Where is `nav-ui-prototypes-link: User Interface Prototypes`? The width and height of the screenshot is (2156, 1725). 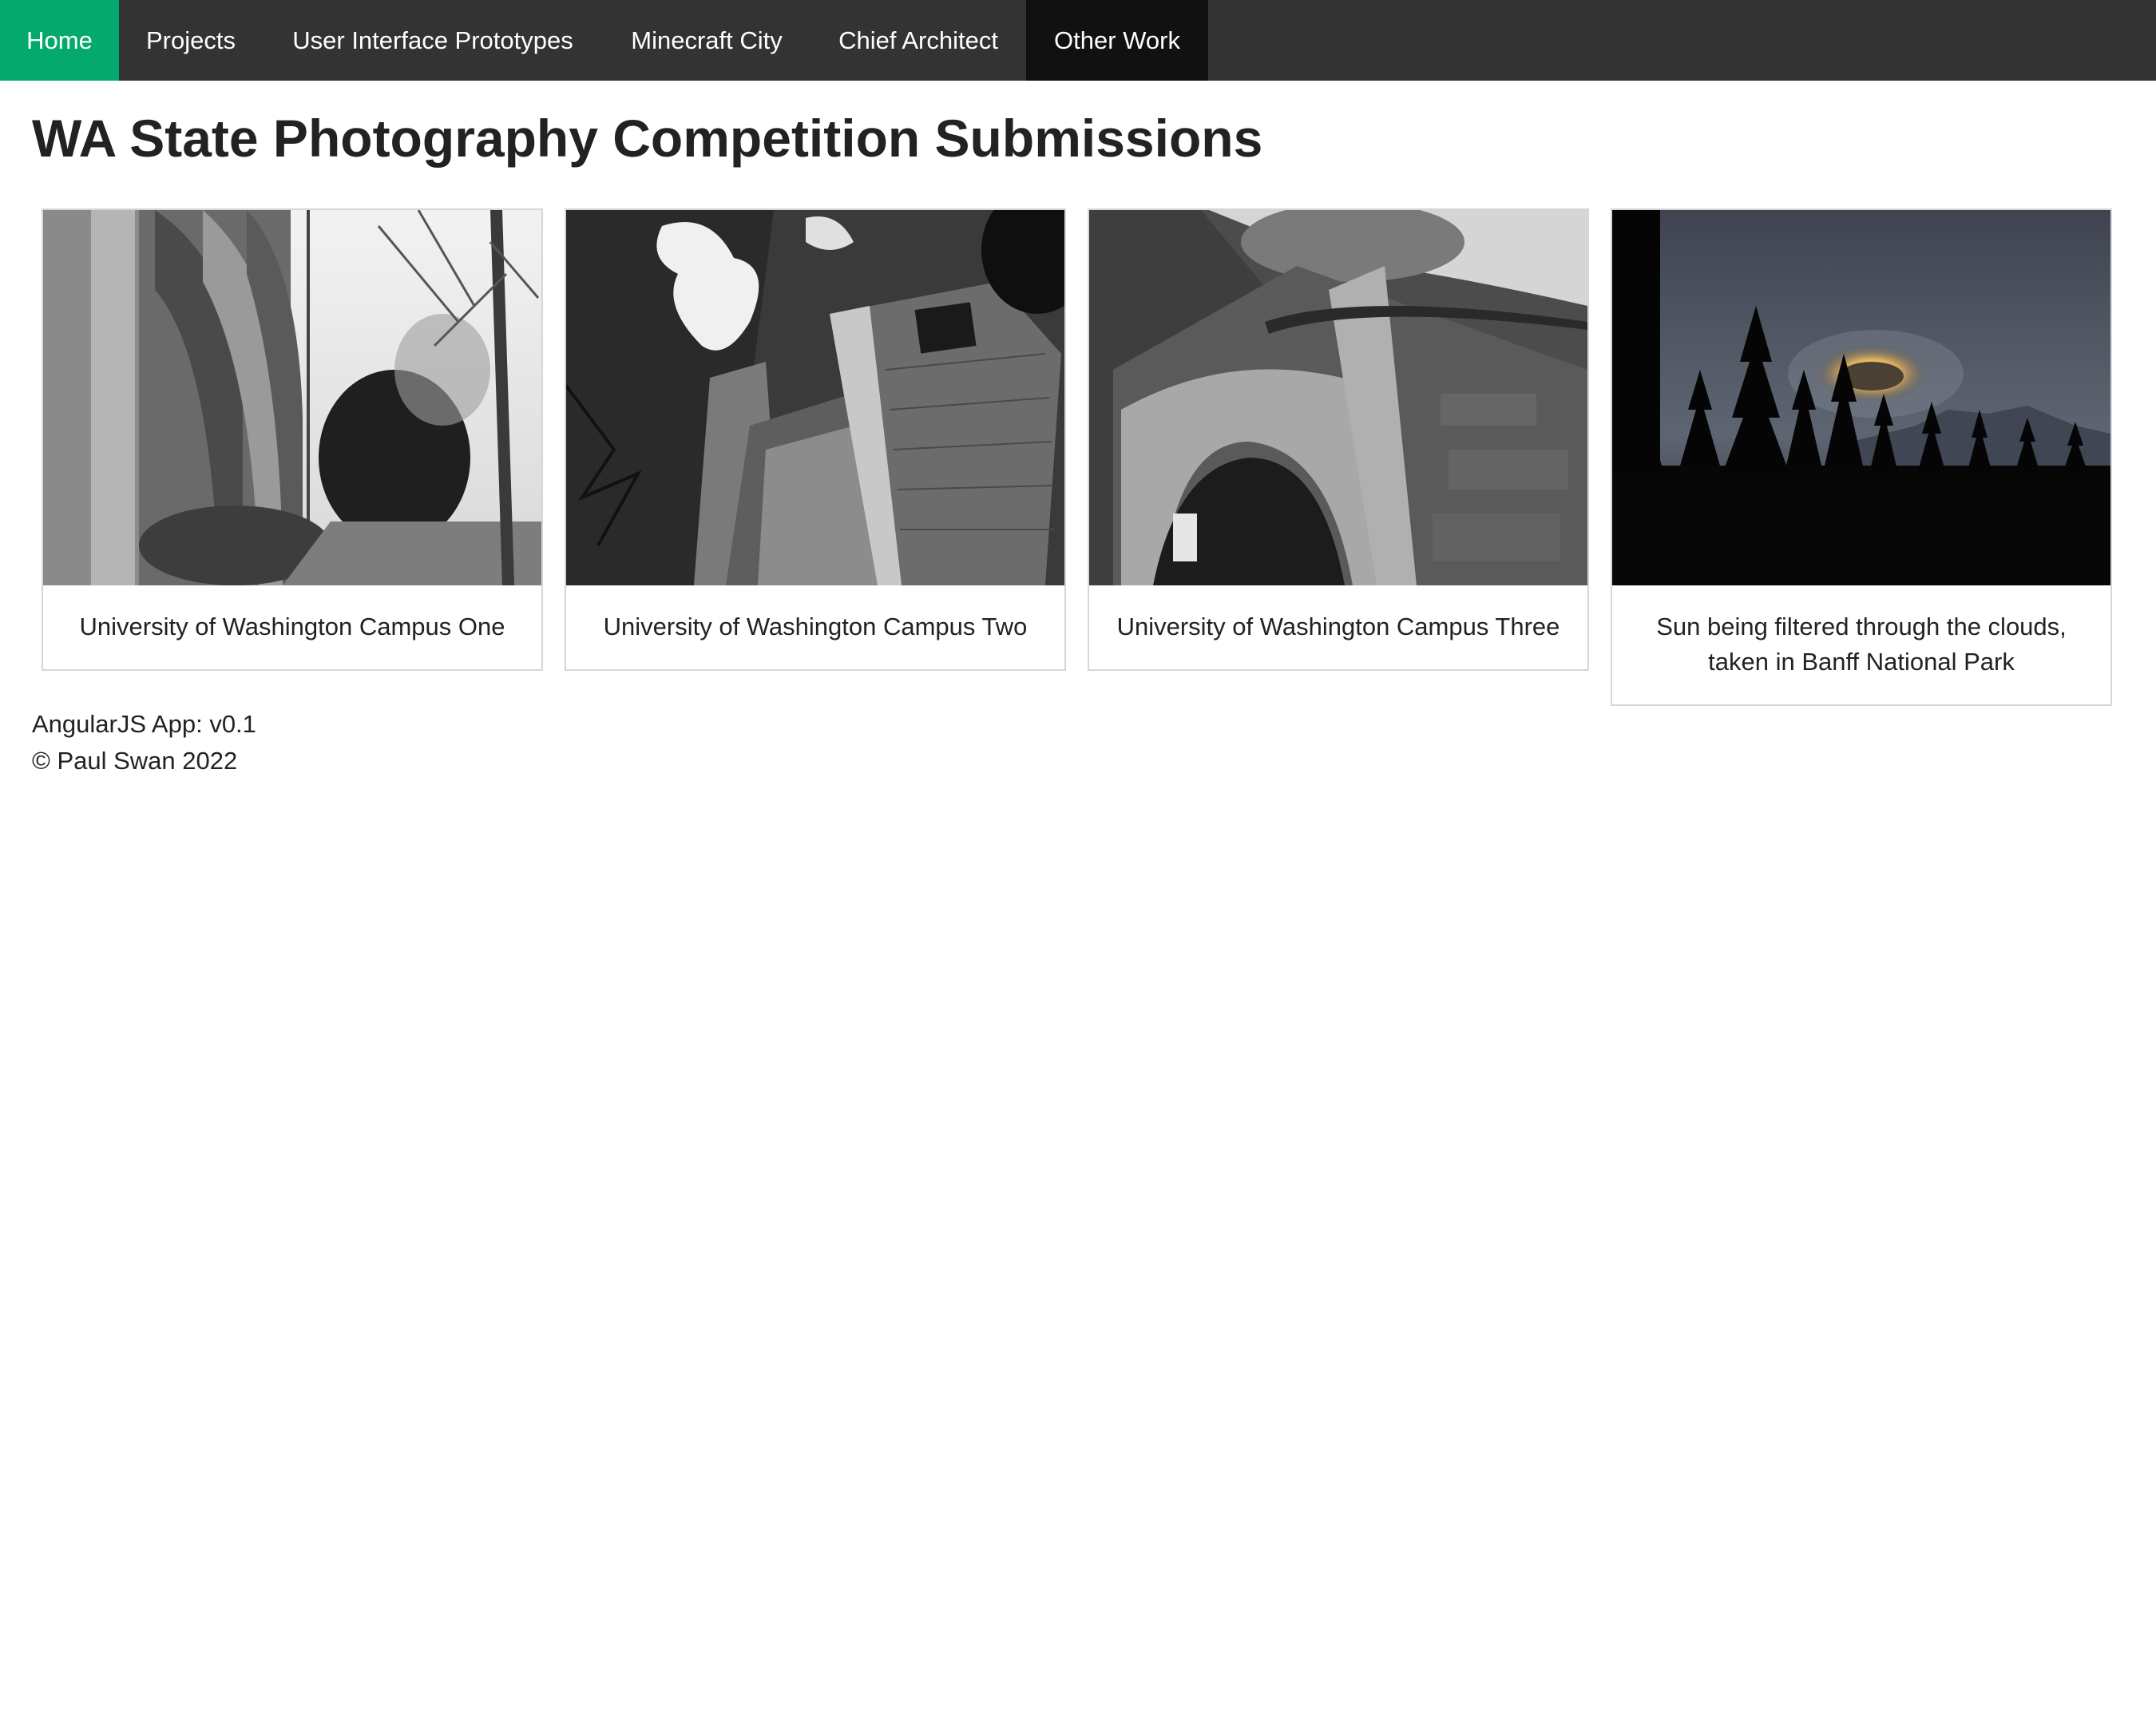 nav-ui-prototypes-link: User Interface Prototypes is located at coordinates (433, 41).